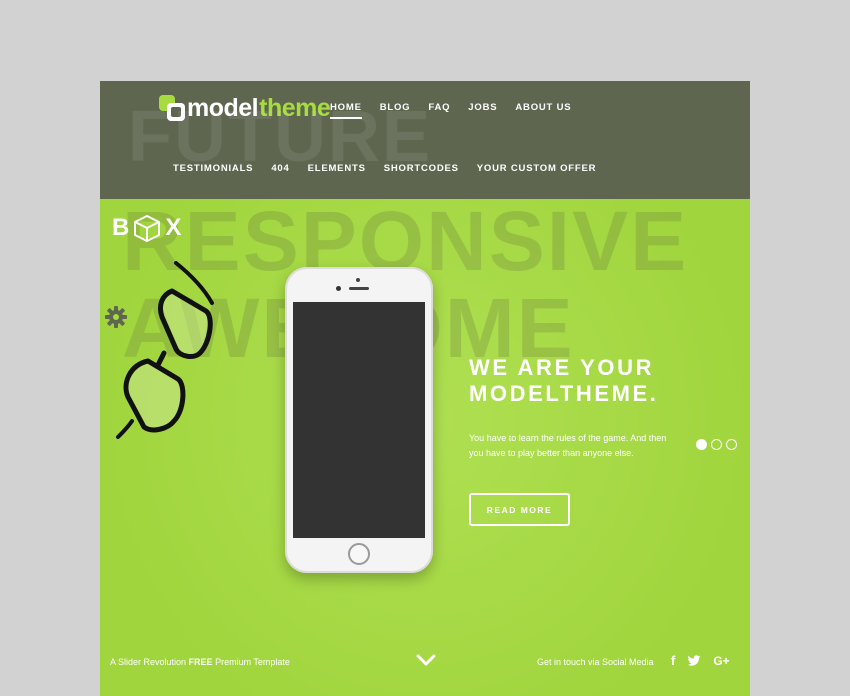  I want to click on phone-camera, so click(358, 280).